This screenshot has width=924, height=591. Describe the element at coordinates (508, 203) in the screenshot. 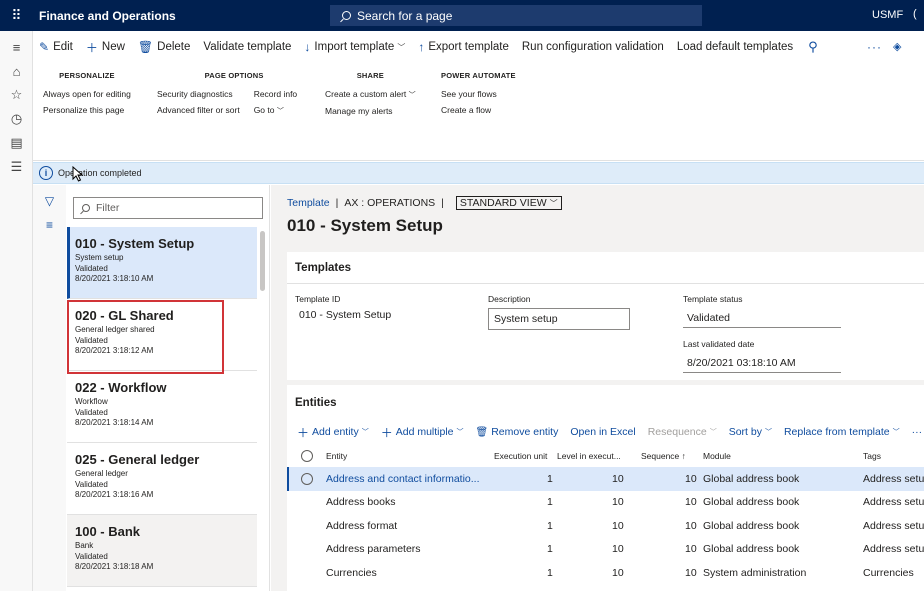

I see `view-selector: STANDARD VIEW ﹀` at that location.